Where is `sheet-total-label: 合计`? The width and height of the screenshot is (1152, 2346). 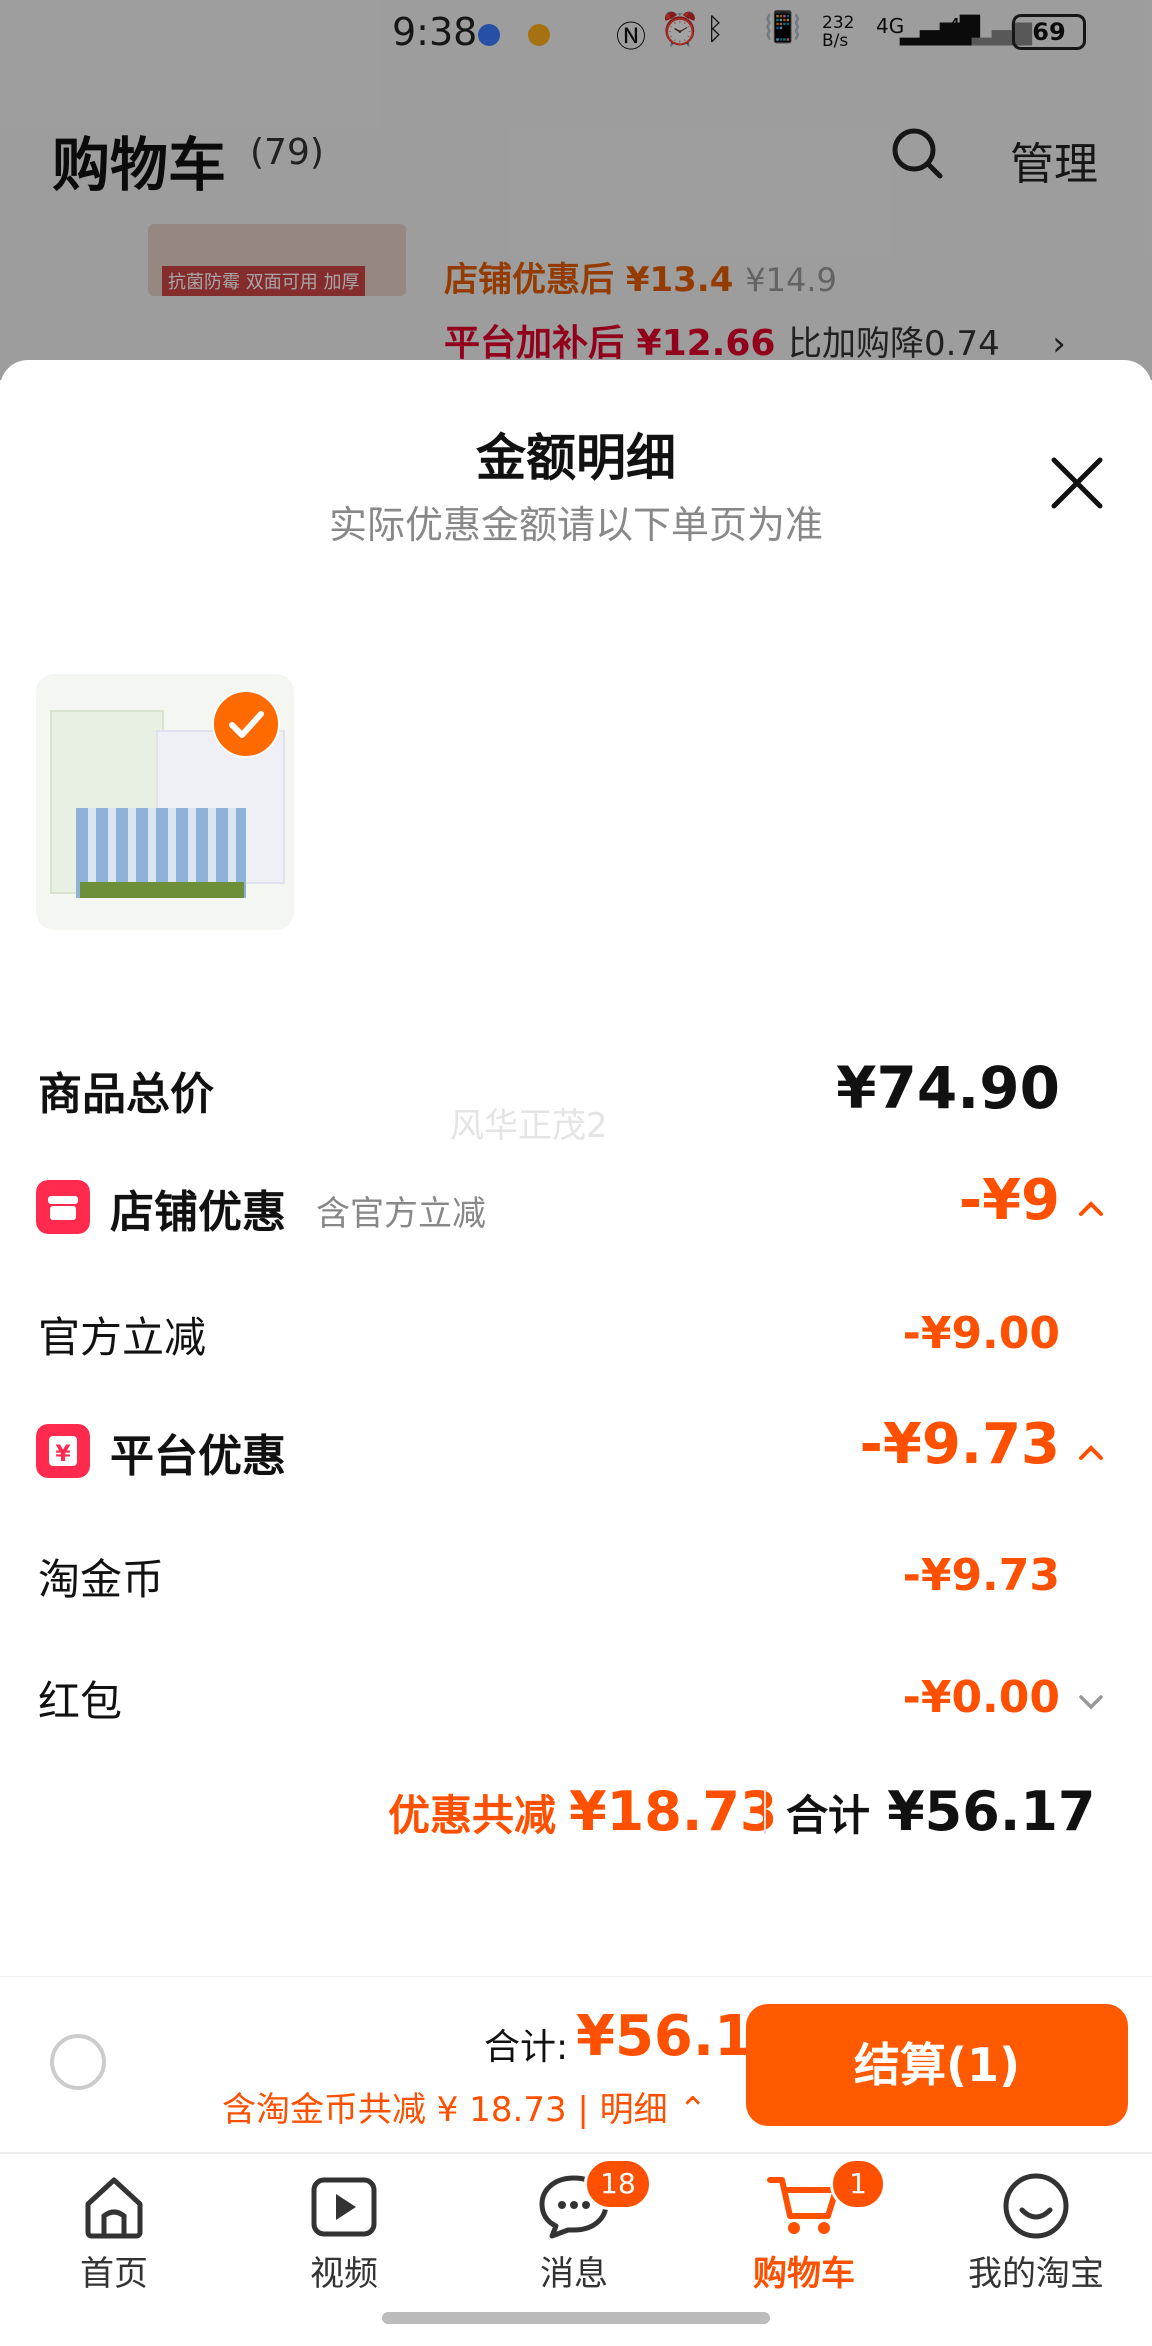 sheet-total-label: 合计 is located at coordinates (828, 1815).